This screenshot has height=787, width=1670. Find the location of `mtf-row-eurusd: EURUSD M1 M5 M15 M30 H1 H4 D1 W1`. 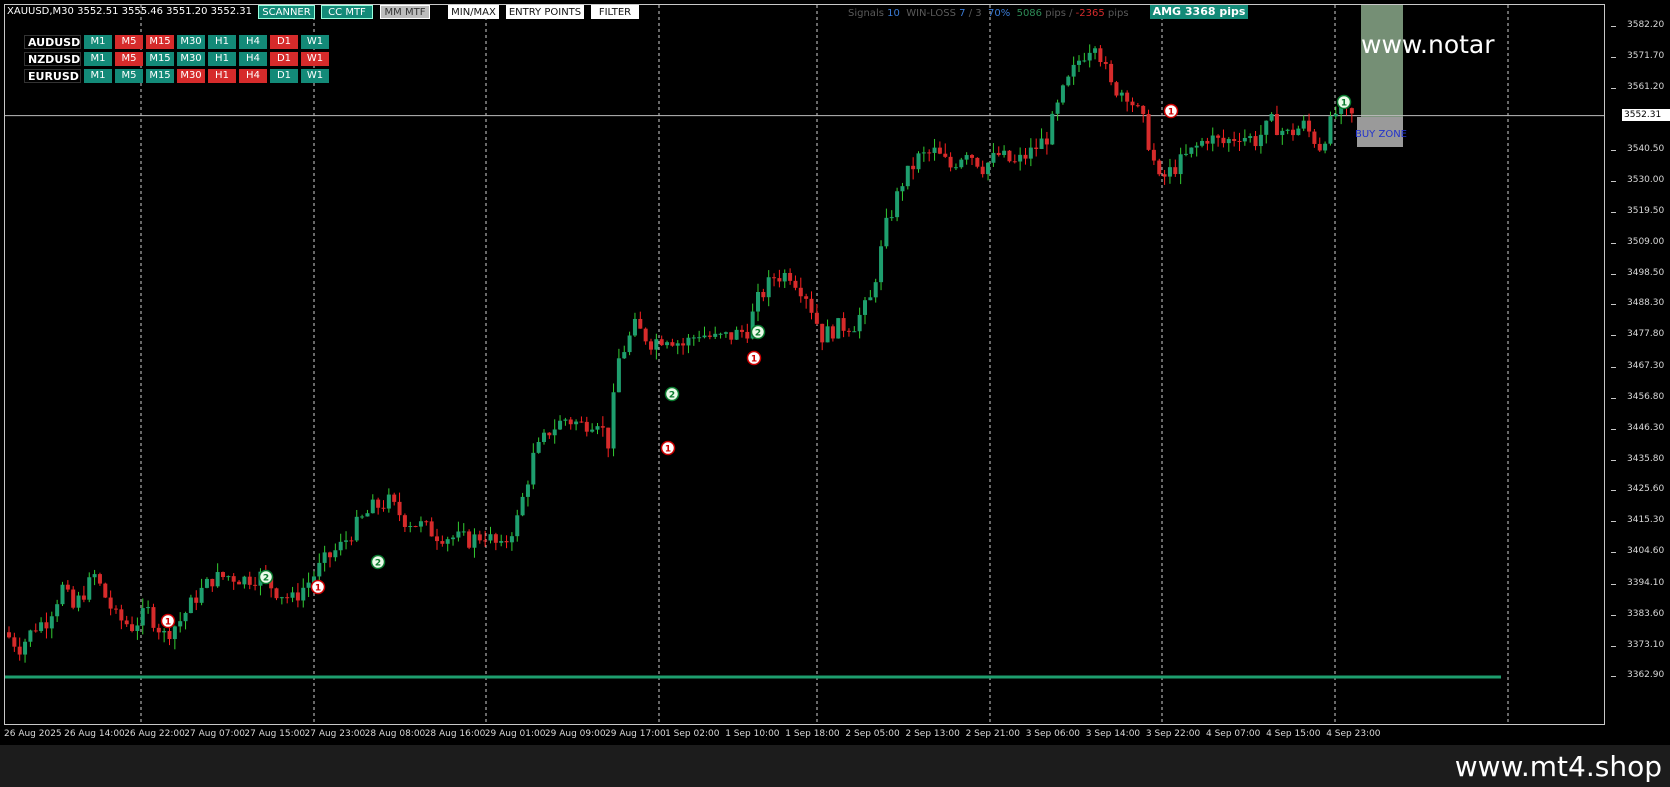

mtf-row-eurusd: EURUSD M1 M5 M15 M30 H1 H4 D1 W1 is located at coordinates (178, 77).